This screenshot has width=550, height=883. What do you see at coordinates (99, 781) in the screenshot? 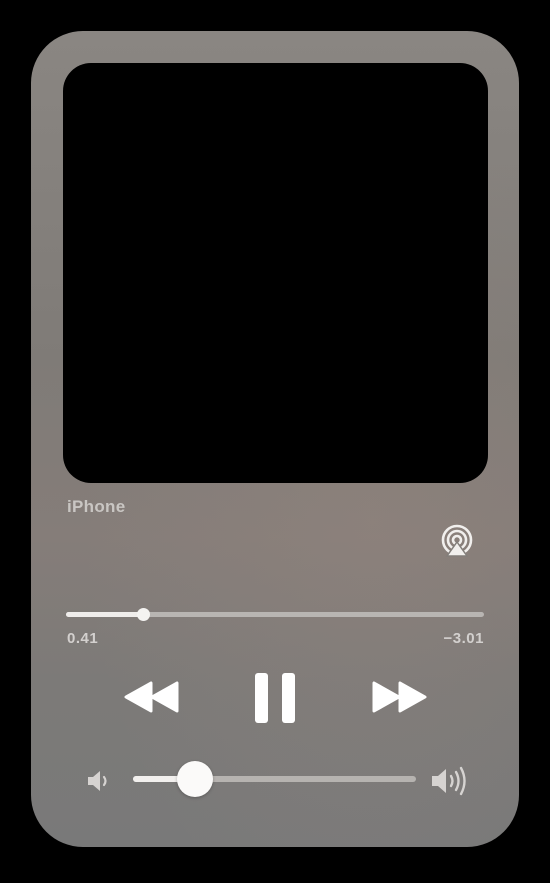
I see `volume-low-icon` at bounding box center [99, 781].